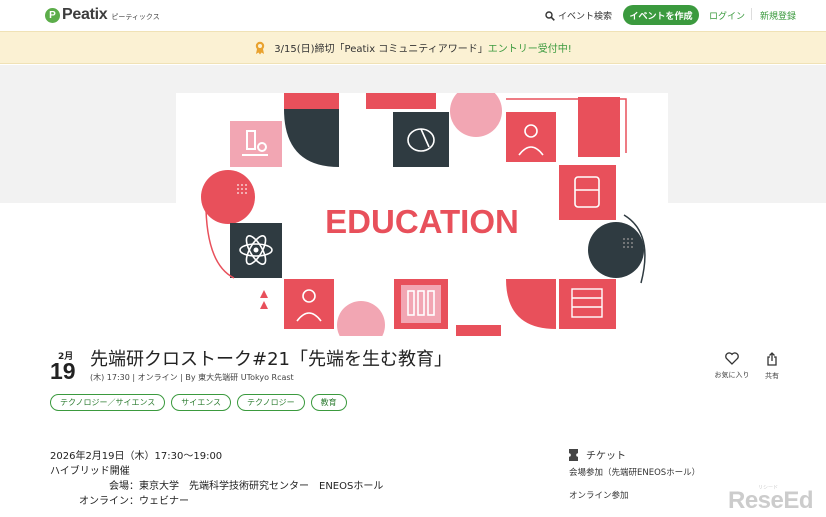 The width and height of the screenshot is (826, 517). I want to click on announcement-banner: 3/15(日)締切「Peatix コミュニティアワード」 エントリー受付中!, so click(413, 47).